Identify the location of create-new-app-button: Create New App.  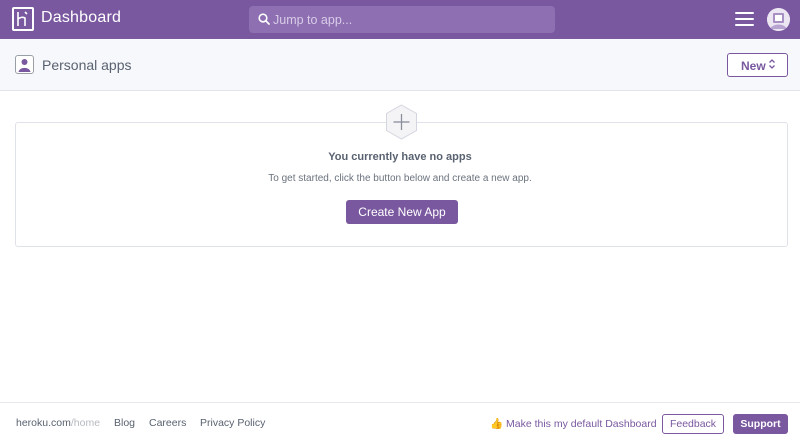
(402, 212).